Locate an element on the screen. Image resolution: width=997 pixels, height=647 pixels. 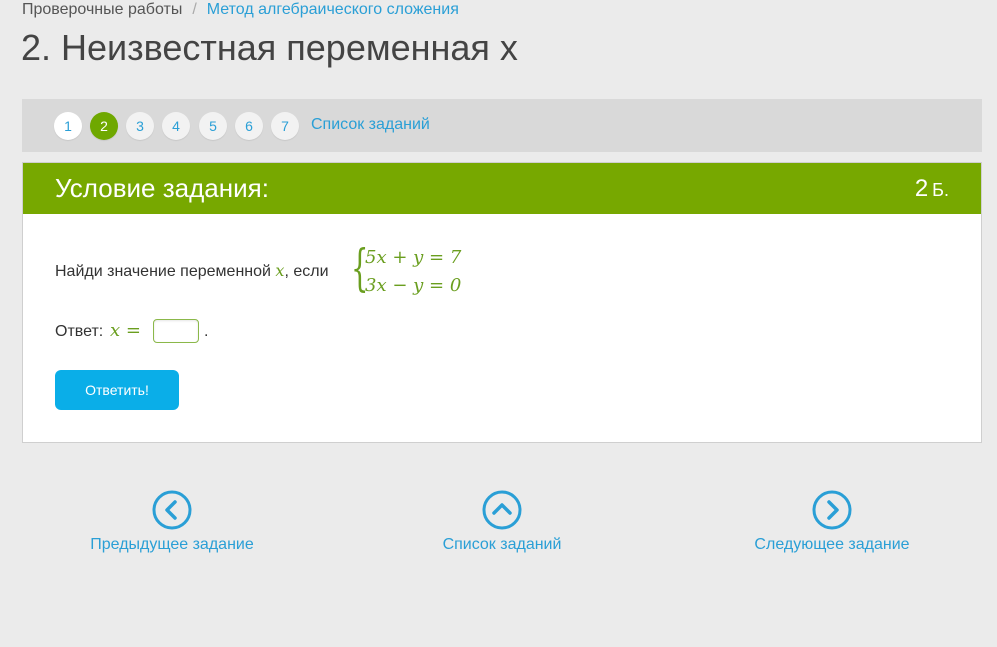
task-condition-title: Условие задания: is located at coordinates (162, 188).